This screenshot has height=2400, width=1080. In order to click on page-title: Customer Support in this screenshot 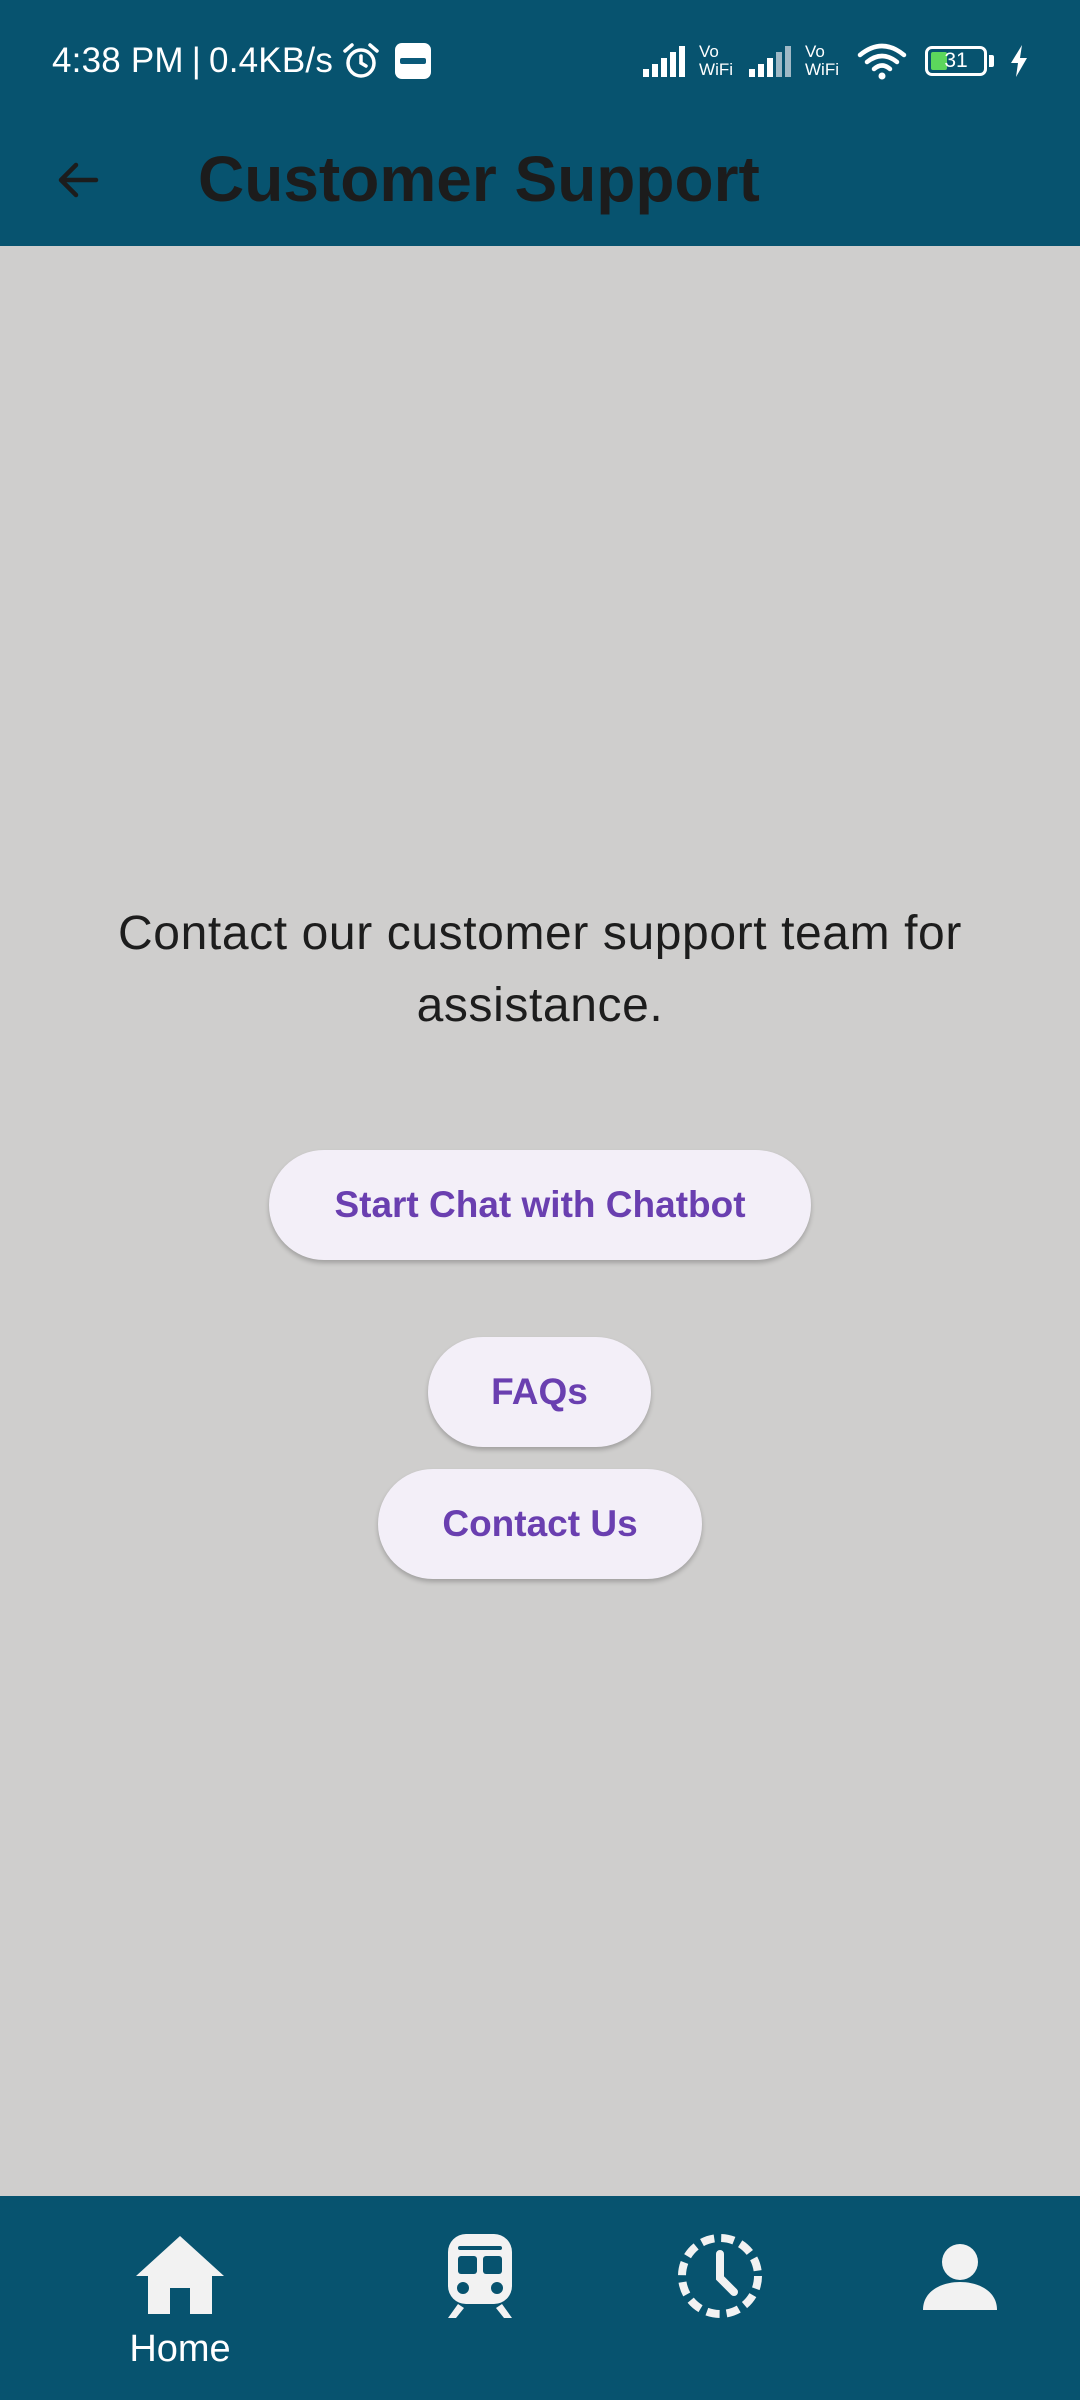, I will do `click(479, 179)`.